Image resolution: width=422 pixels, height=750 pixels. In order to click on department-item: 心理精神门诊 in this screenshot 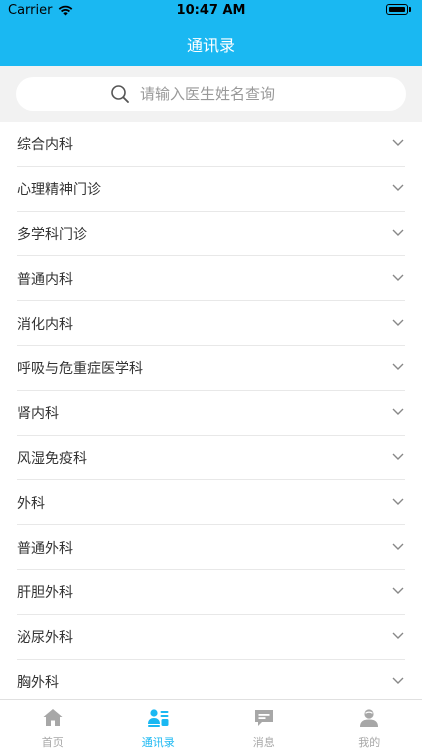, I will do `click(211, 189)`.